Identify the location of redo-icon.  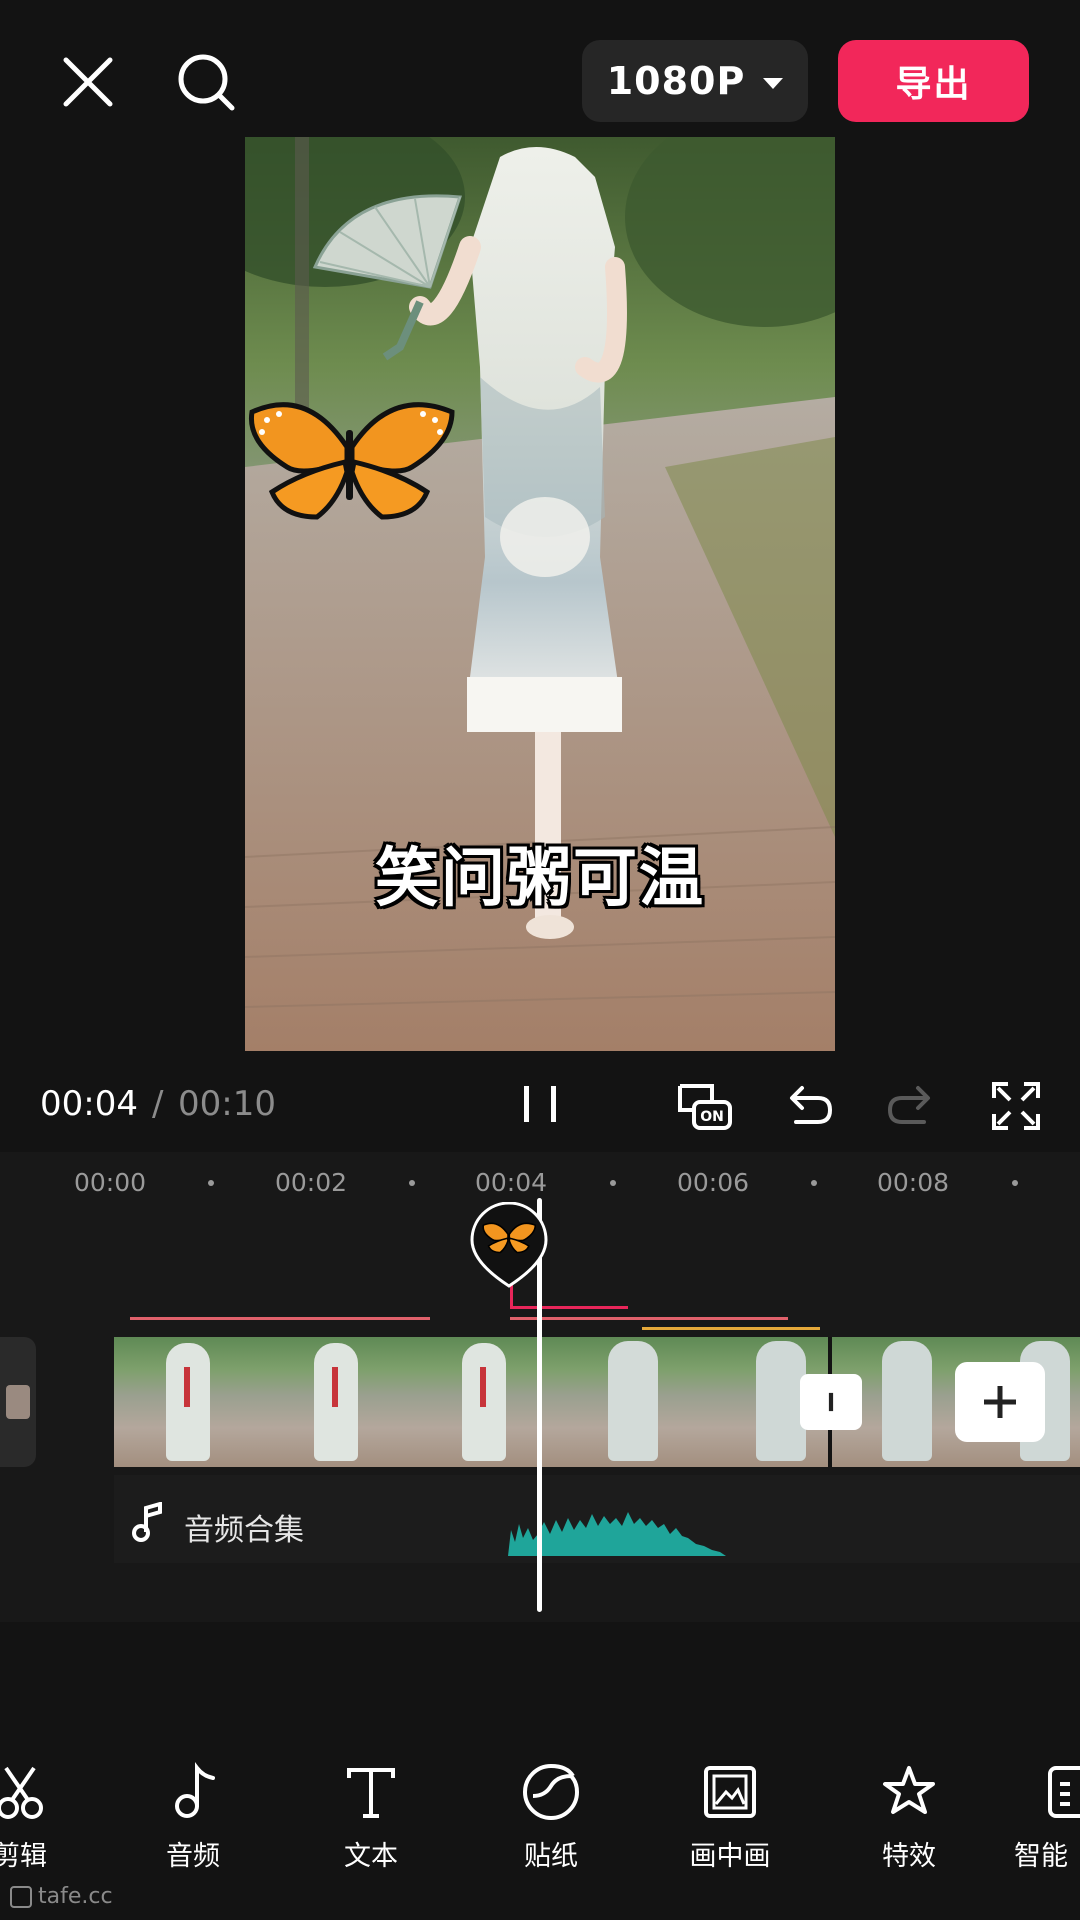
(908, 1105).